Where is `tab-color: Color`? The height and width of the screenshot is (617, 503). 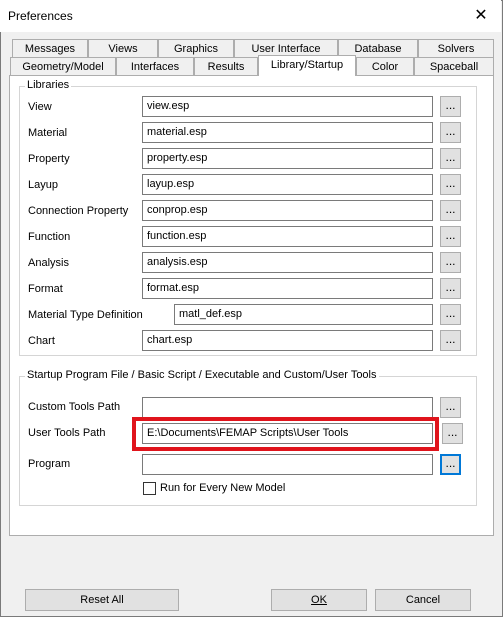 tab-color: Color is located at coordinates (385, 66).